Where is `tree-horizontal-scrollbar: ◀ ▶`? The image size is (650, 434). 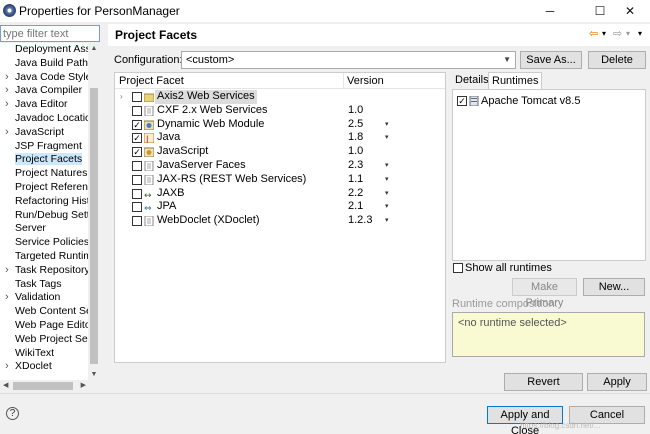 tree-horizontal-scrollbar: ◀ ▶ is located at coordinates (50, 386).